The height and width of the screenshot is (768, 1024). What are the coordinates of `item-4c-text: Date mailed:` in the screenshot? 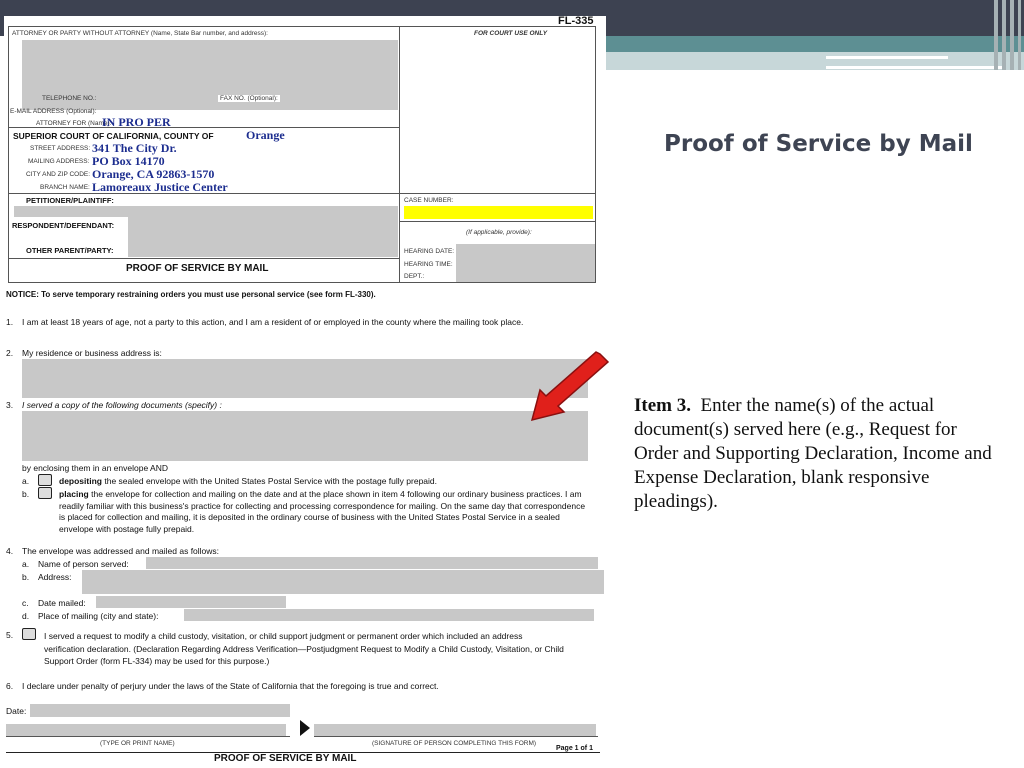 It's located at (62, 603).